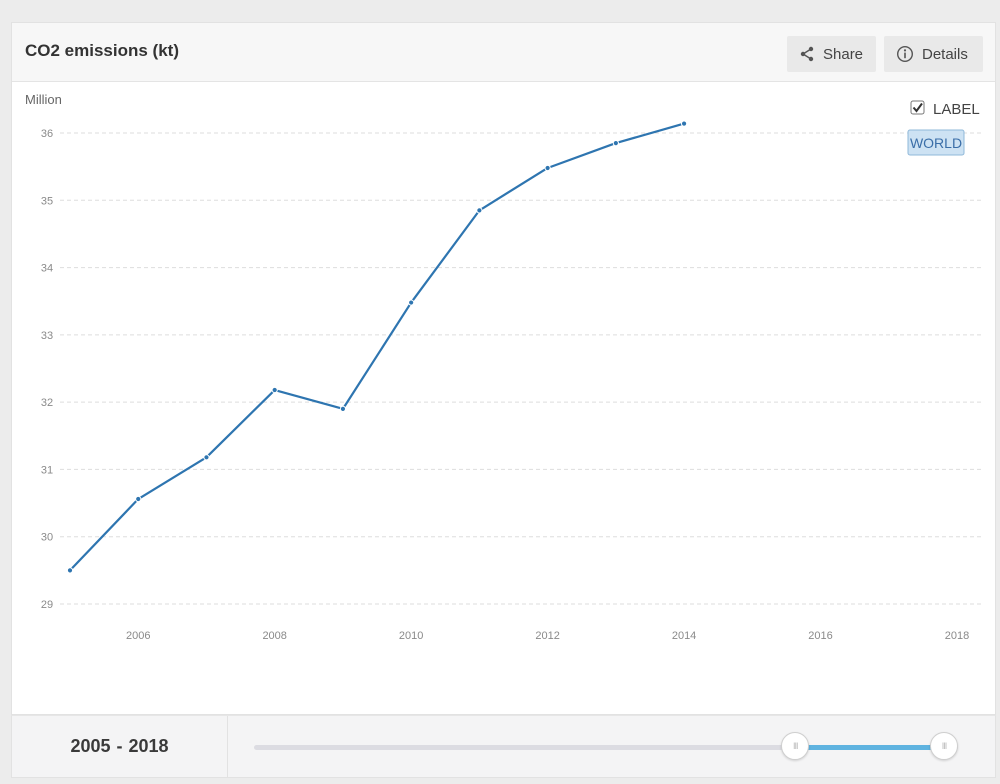 The width and height of the screenshot is (1000, 784). I want to click on range-footer: 2005 - 2018 III III, so click(503, 746).